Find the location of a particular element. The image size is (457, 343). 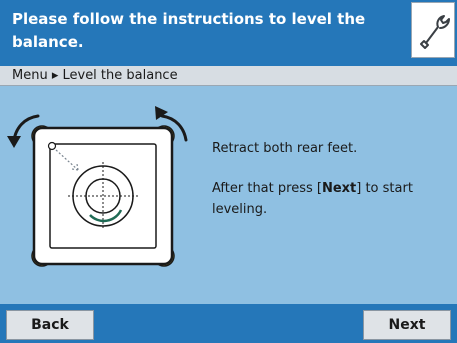

wrench-icon is located at coordinates (435, 32).